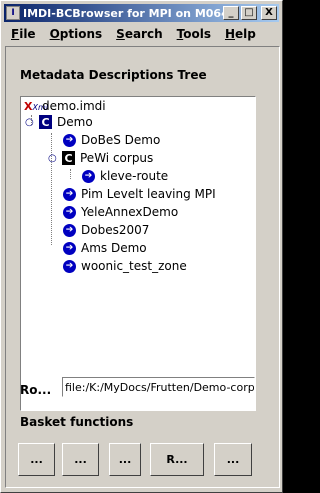 The width and height of the screenshot is (320, 493). I want to click on menu-tools: Tools, so click(194, 34).